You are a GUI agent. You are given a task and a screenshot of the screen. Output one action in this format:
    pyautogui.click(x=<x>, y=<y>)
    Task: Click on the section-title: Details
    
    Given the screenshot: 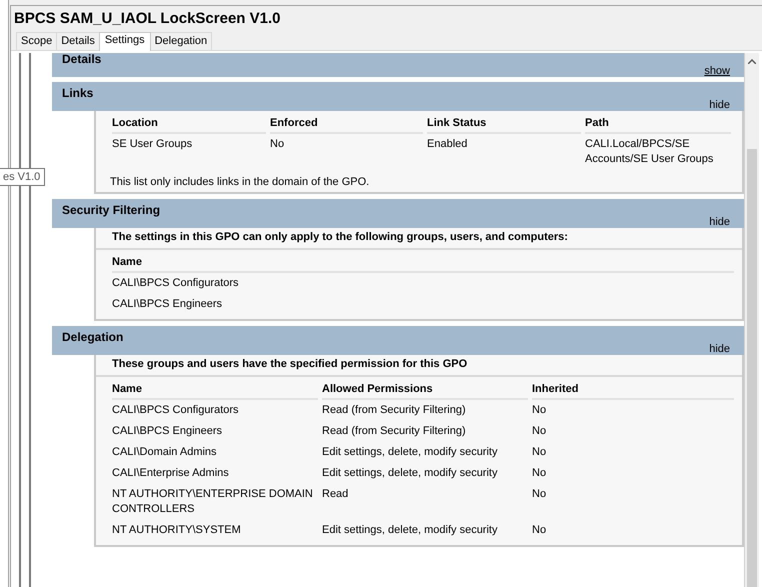 What is the action you would take?
    pyautogui.click(x=82, y=59)
    